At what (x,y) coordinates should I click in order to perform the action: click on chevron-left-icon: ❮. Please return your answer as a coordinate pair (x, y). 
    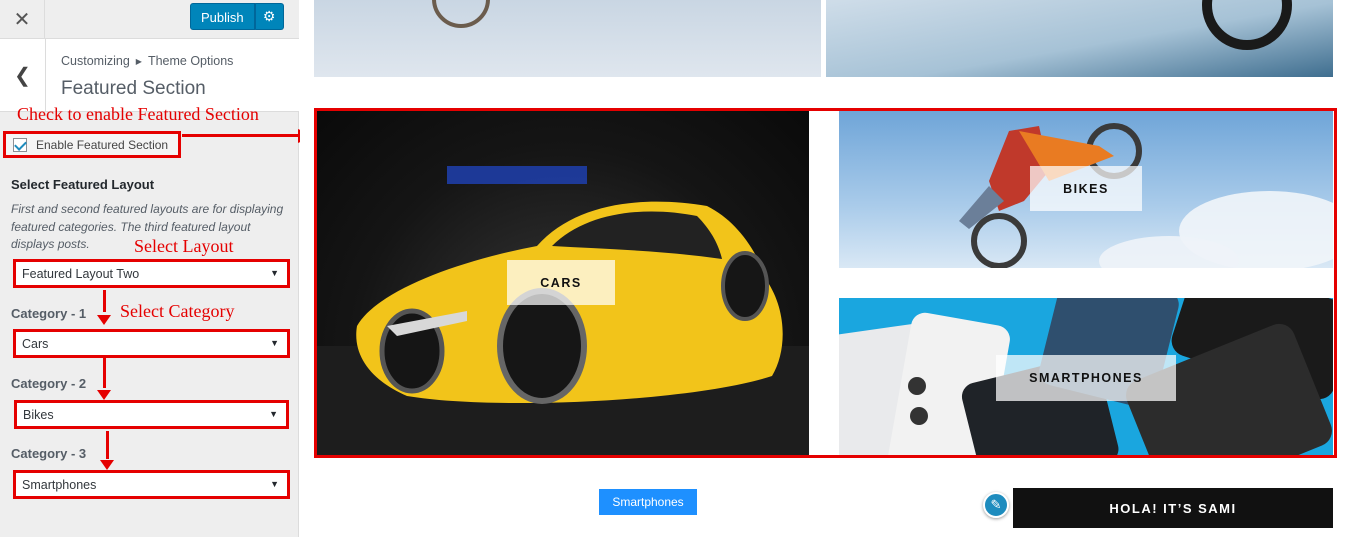
    Looking at the image, I should click on (22, 76).